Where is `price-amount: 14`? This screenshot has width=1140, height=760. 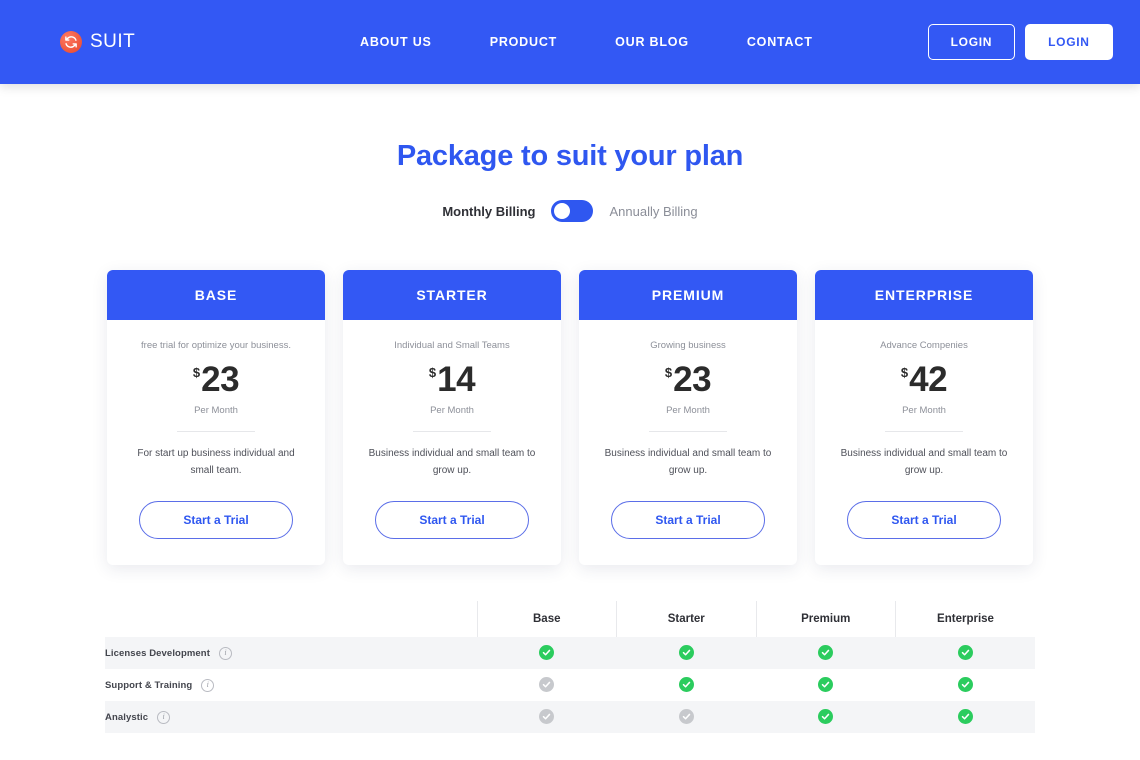 price-amount: 14 is located at coordinates (456, 379).